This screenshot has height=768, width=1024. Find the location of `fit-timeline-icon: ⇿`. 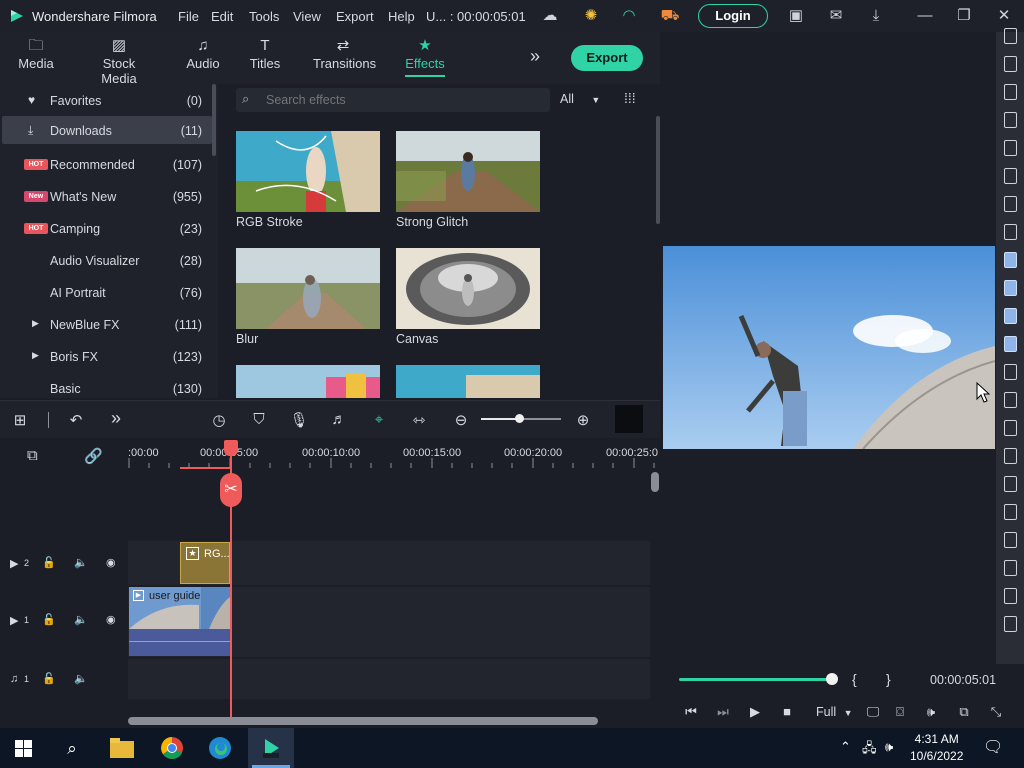

fit-timeline-icon: ⇿ is located at coordinates (419, 420).